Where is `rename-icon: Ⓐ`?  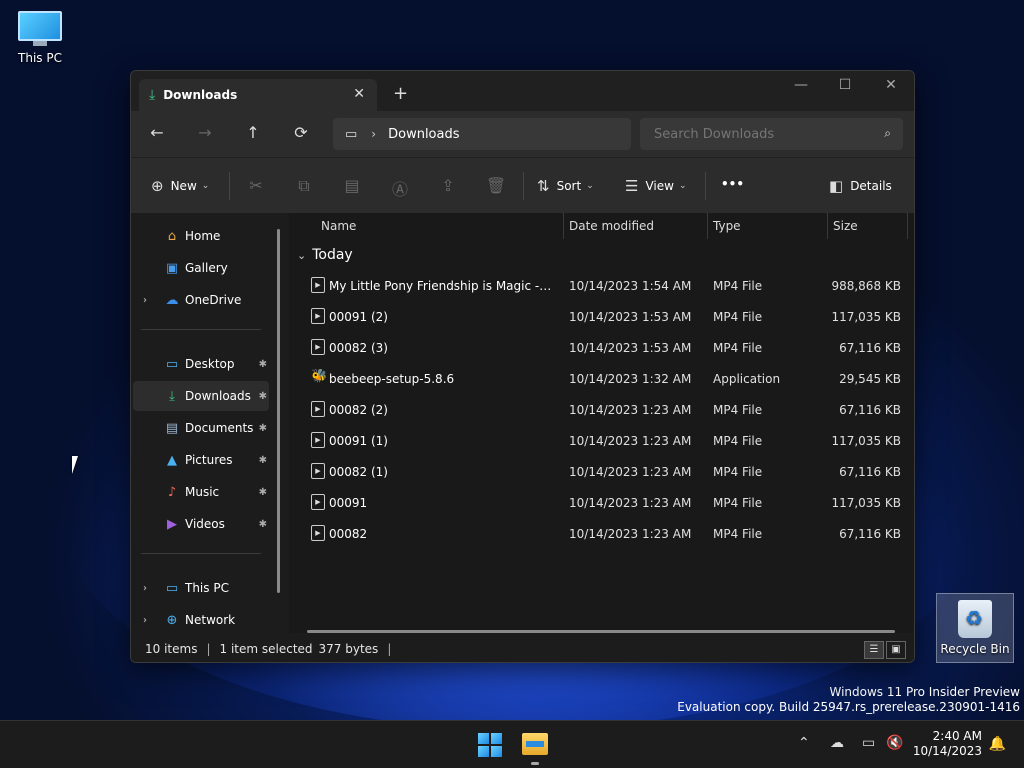
rename-icon: Ⓐ is located at coordinates (400, 188).